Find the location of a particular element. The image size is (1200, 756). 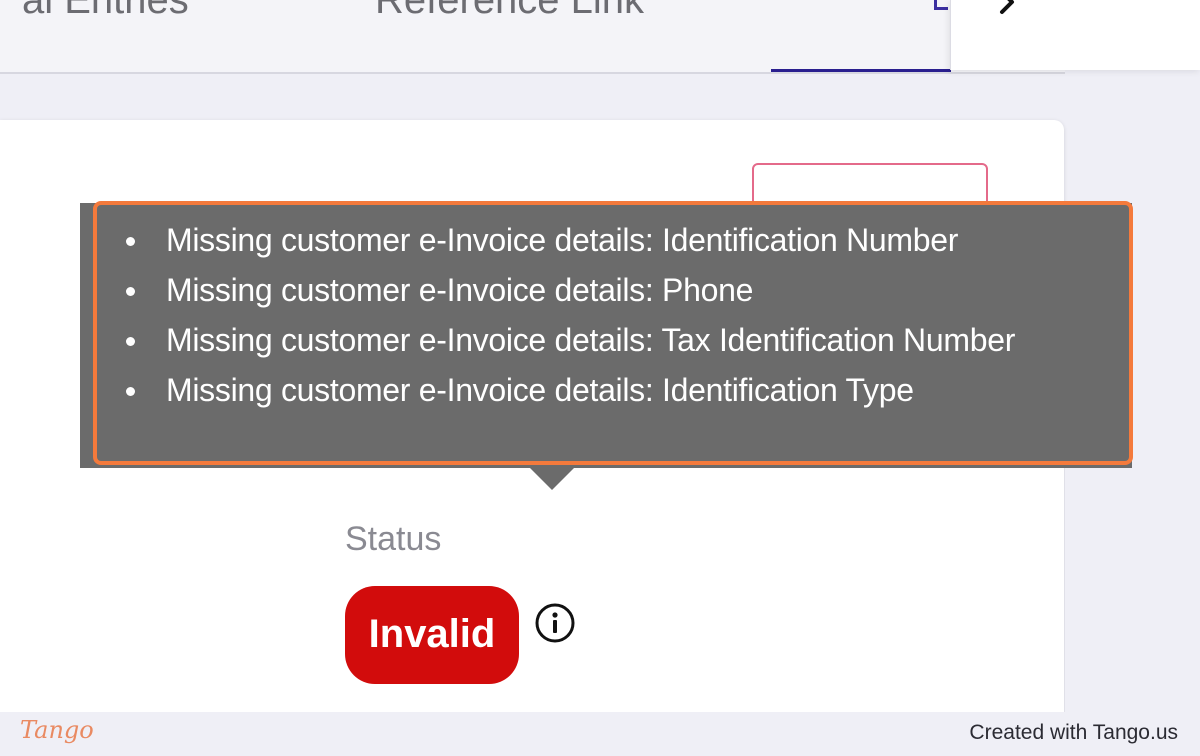

tab-reference-link: Reference Link is located at coordinates (509, 11).